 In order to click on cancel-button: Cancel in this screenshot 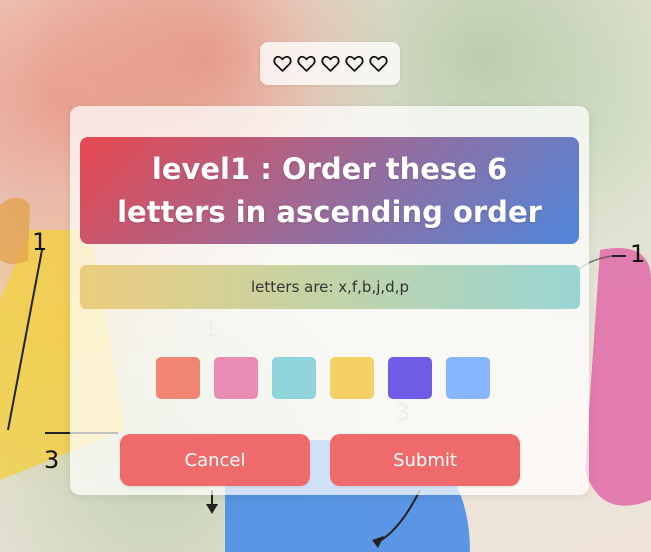, I will do `click(215, 460)`.